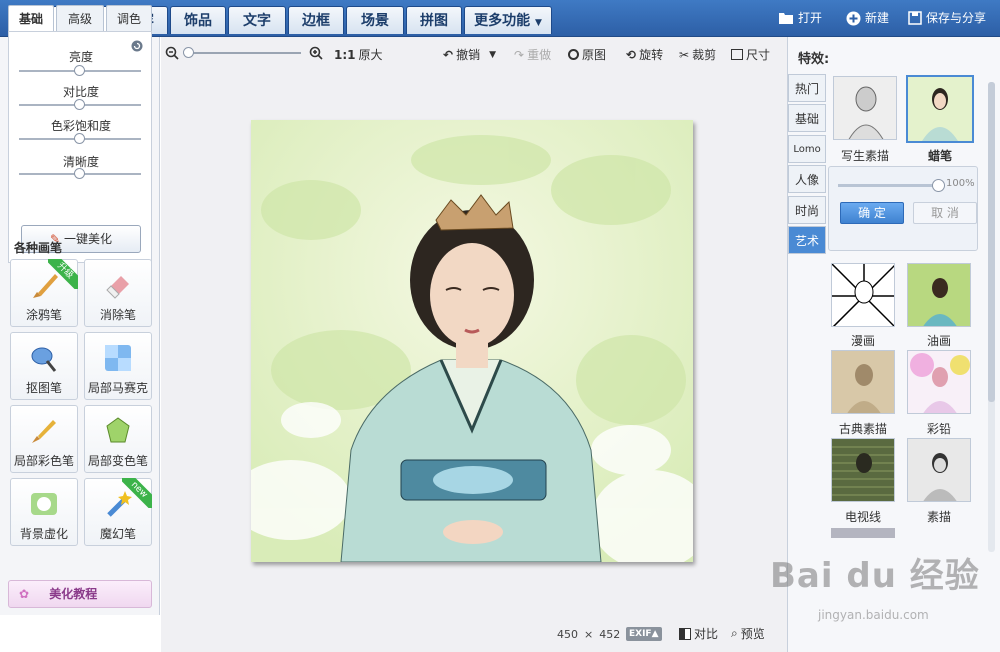  Describe the element at coordinates (44, 366) in the screenshot. I see `brush-cutout: 抠图笔` at that location.